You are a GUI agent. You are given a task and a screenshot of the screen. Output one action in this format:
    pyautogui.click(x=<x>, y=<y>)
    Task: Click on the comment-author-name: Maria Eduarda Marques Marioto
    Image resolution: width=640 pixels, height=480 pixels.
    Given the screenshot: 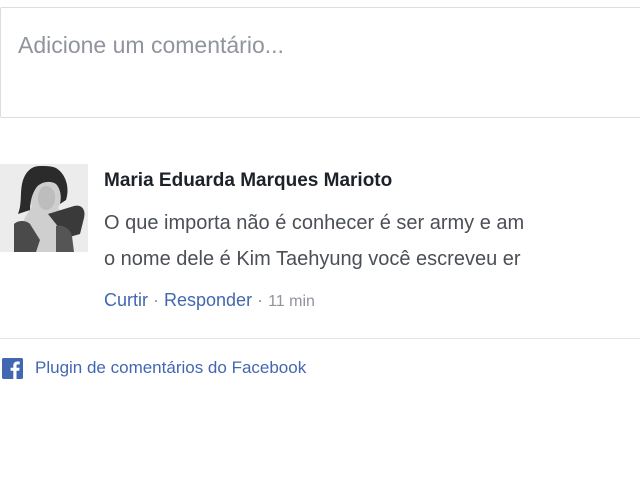 What is the action you would take?
    pyautogui.click(x=248, y=181)
    